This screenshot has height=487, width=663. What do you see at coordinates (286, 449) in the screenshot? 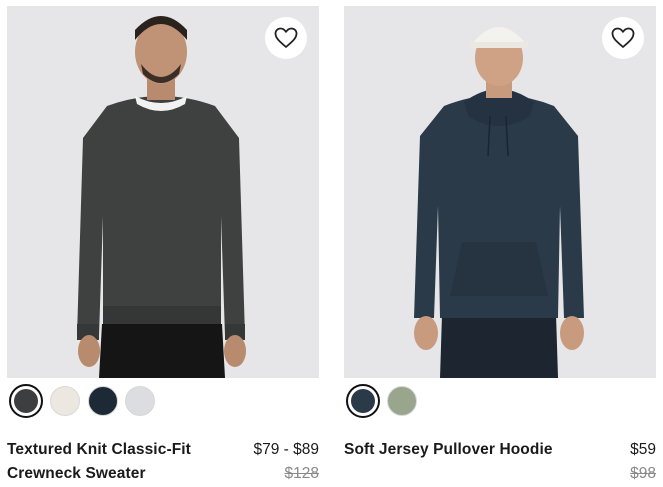
I see `product-price: $79 - $89` at bounding box center [286, 449].